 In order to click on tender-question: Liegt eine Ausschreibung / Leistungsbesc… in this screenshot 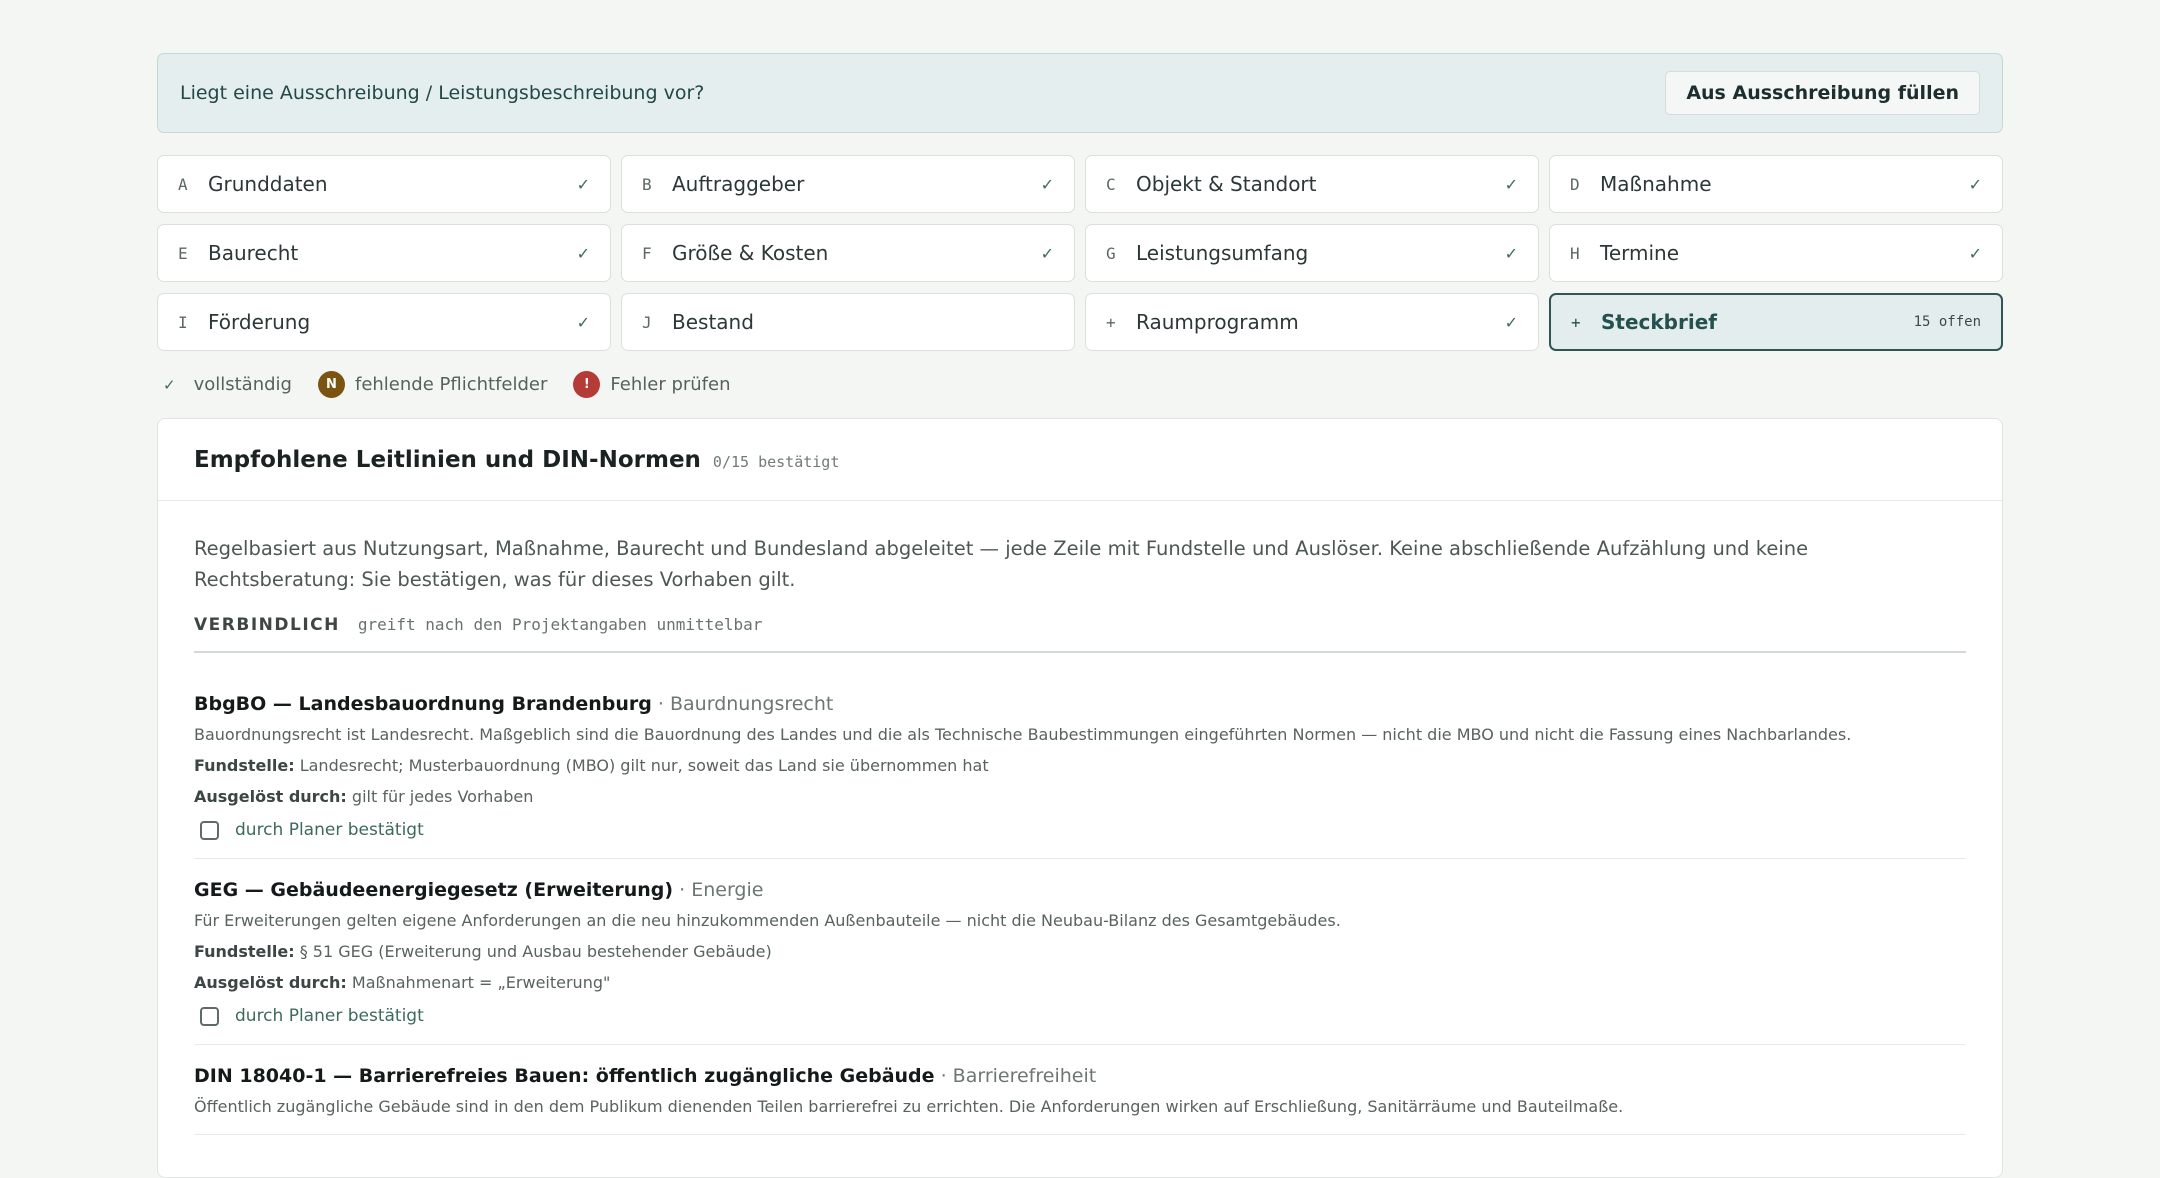, I will do `click(442, 93)`.